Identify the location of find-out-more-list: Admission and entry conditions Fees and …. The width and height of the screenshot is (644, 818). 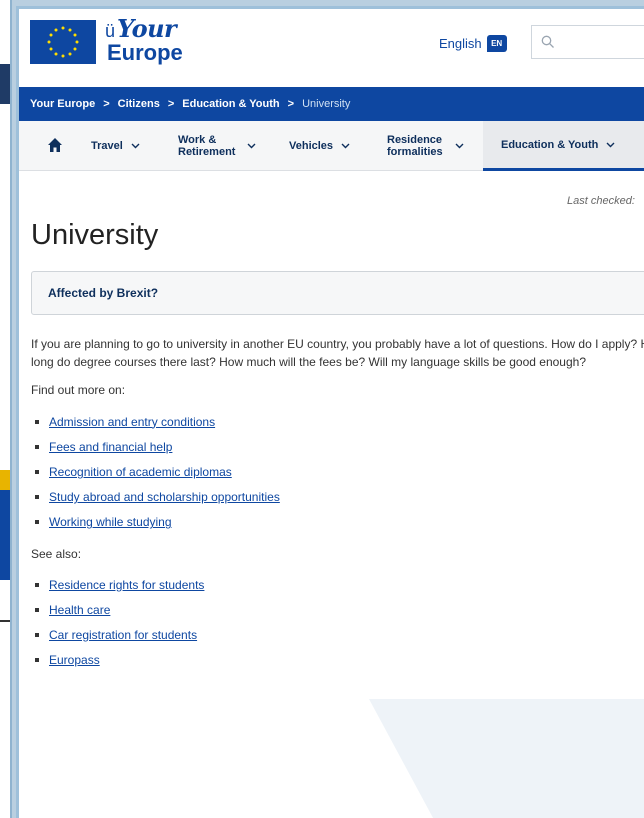
(155, 472).